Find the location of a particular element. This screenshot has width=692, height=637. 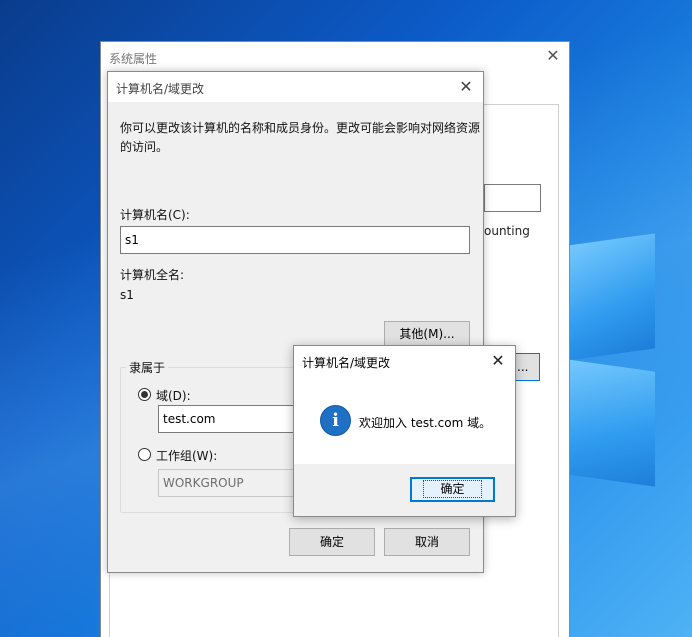

full-name-label: 计算机全名: is located at coordinates (152, 275).